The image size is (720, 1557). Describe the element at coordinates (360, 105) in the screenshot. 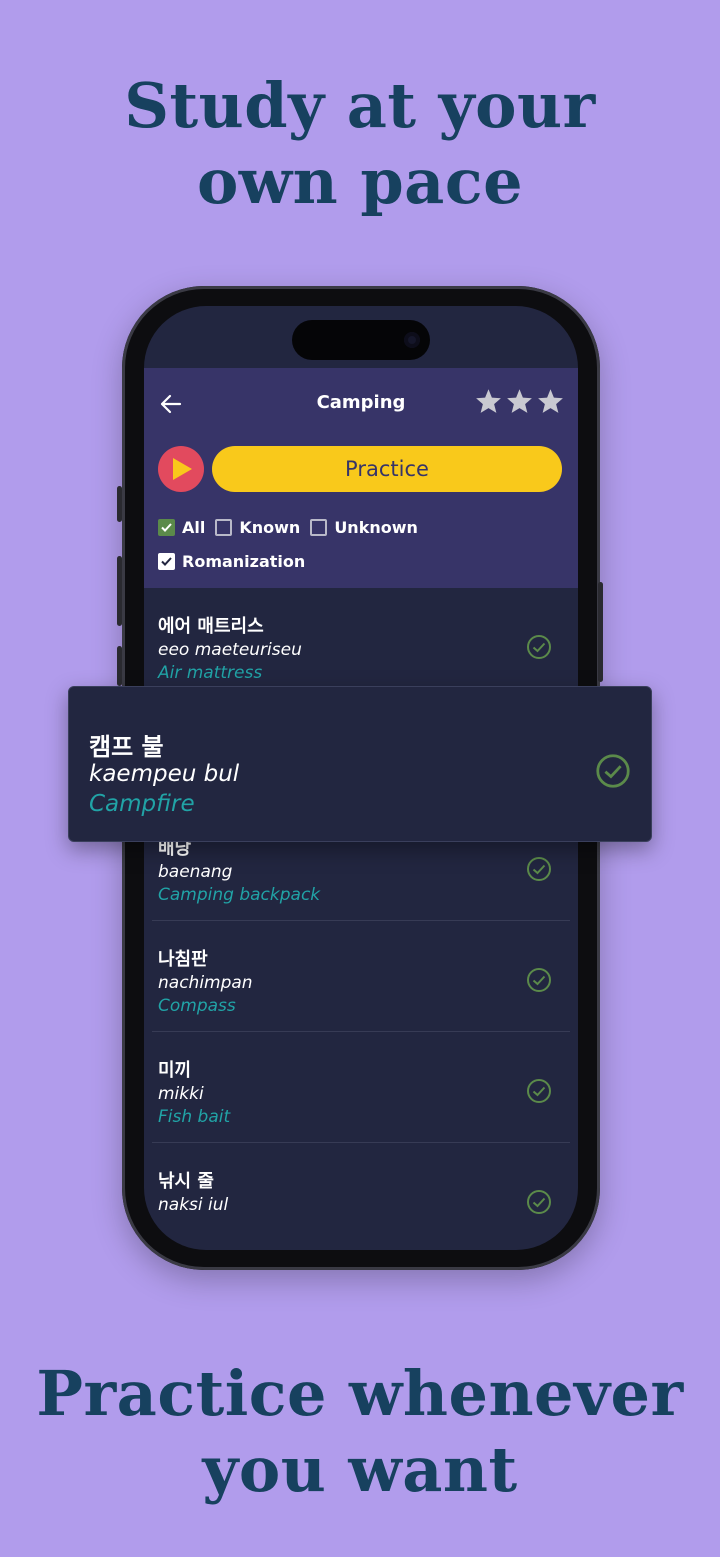

I see `headline-top-line-1: Study at your` at that location.